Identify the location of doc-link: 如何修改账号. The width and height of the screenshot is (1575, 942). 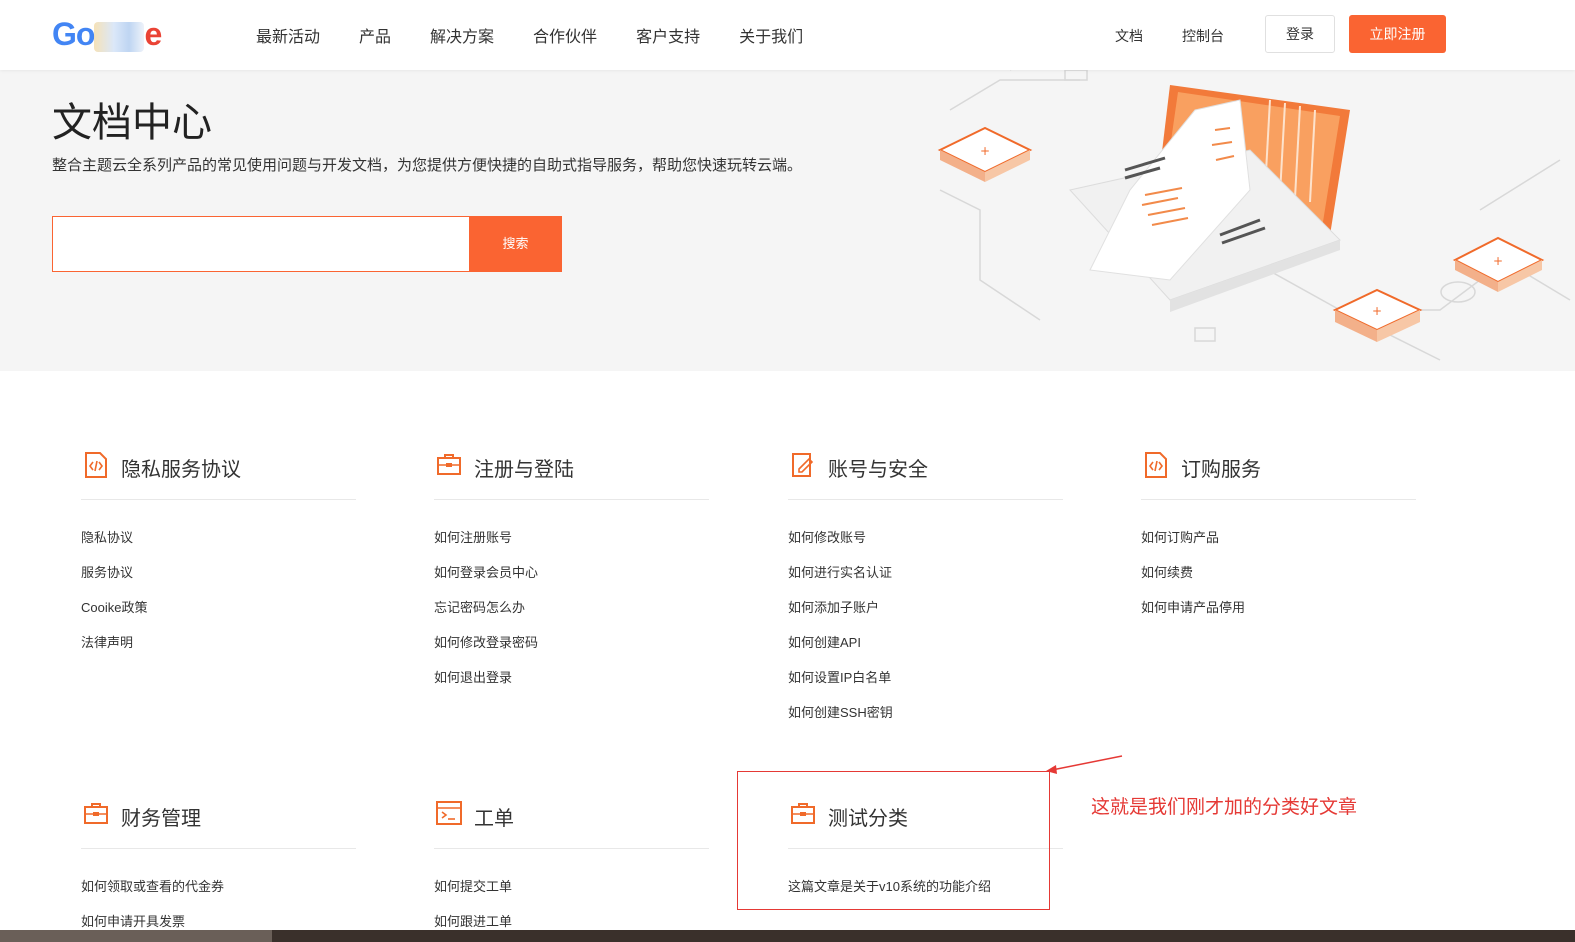
(925, 545).